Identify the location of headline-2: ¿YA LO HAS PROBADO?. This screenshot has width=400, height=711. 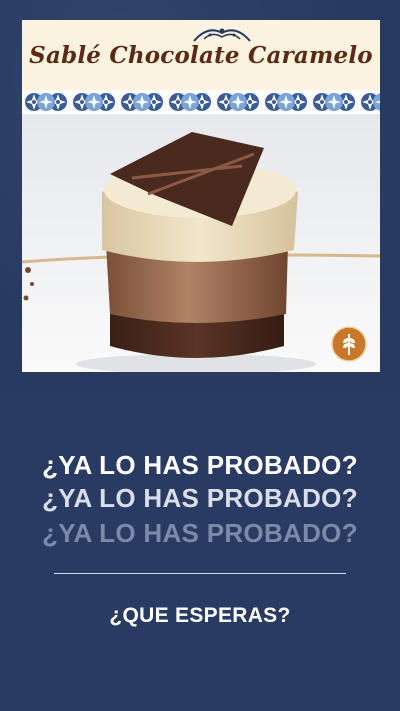
(200, 498).